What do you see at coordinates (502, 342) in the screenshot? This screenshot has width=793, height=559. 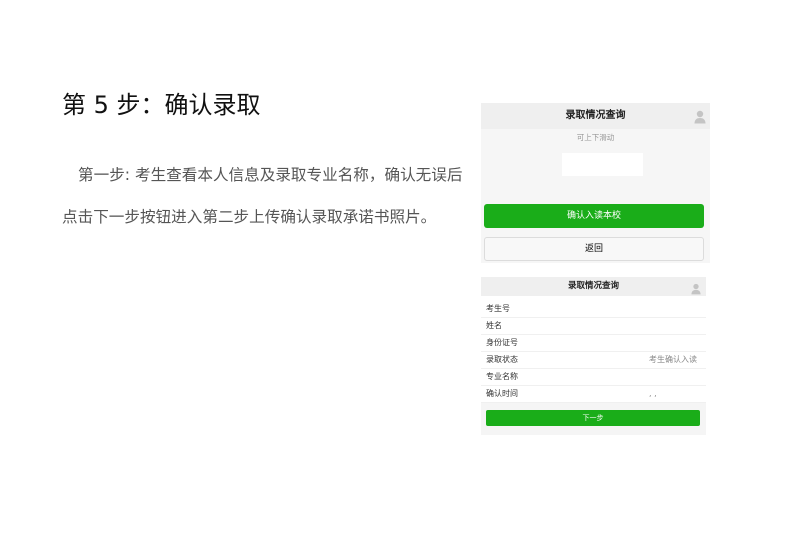 I see `row-label: 身份证号` at bounding box center [502, 342].